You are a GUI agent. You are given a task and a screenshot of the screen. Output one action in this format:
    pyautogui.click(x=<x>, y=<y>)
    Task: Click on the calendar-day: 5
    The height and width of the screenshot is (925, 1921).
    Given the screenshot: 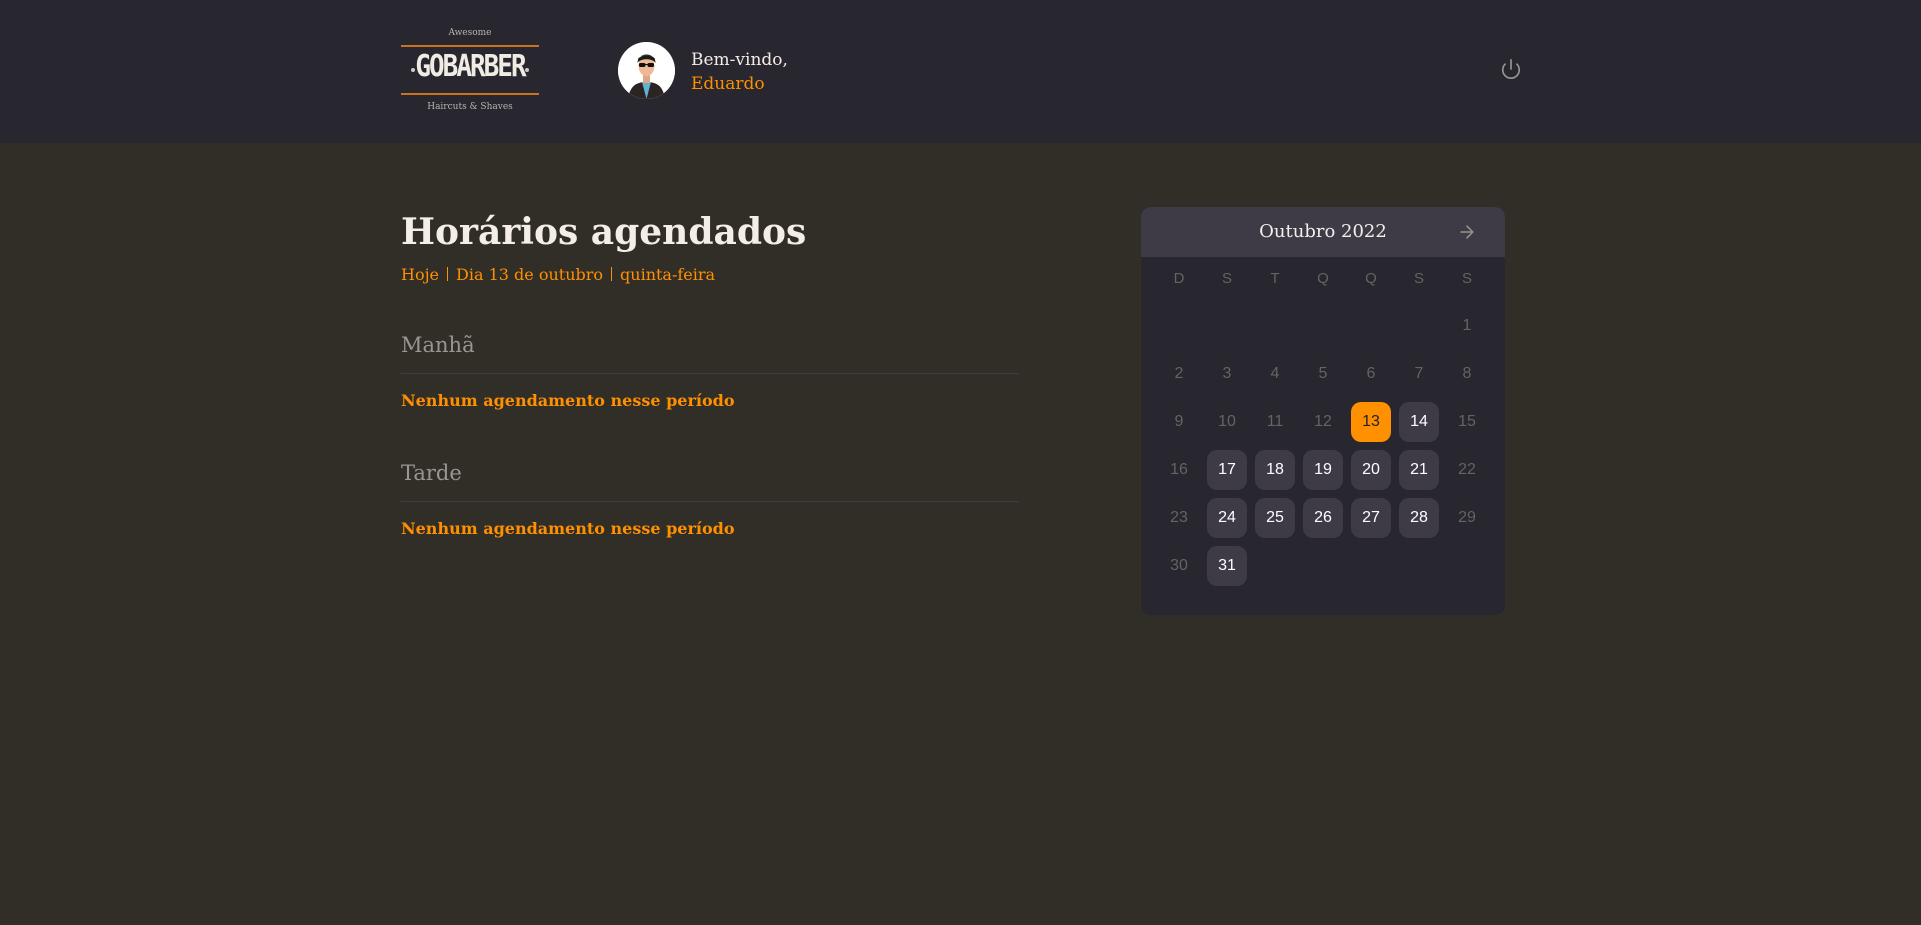 What is the action you would take?
    pyautogui.click(x=1323, y=373)
    